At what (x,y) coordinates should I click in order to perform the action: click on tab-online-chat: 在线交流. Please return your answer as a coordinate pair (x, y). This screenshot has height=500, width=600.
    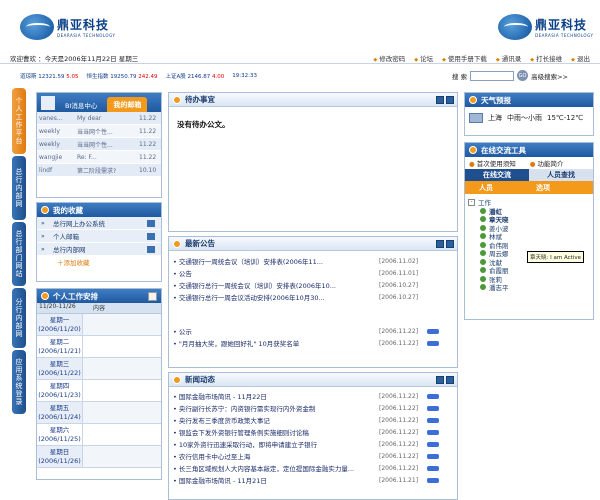
    Looking at the image, I should click on (497, 175).